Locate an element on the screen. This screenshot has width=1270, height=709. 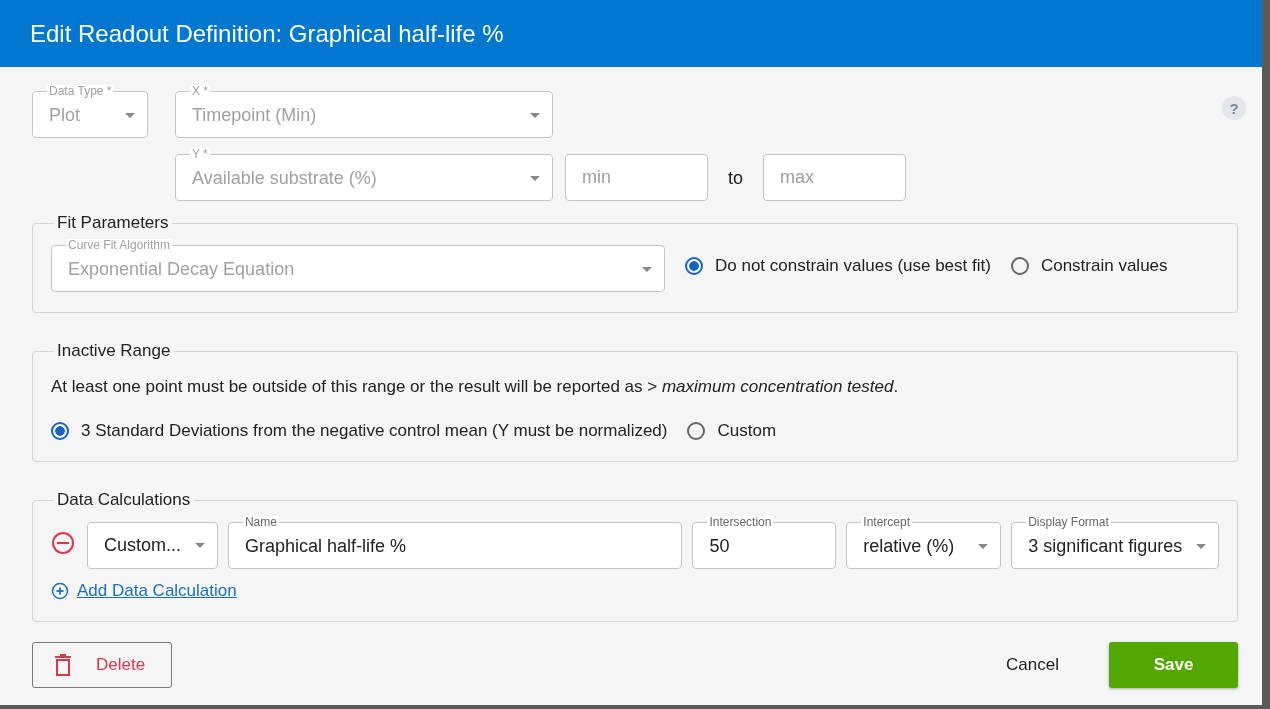
radio-option: 3 Standard Deviations from the negative control mean (Y must be normalized) is located at coordinates (359, 431).